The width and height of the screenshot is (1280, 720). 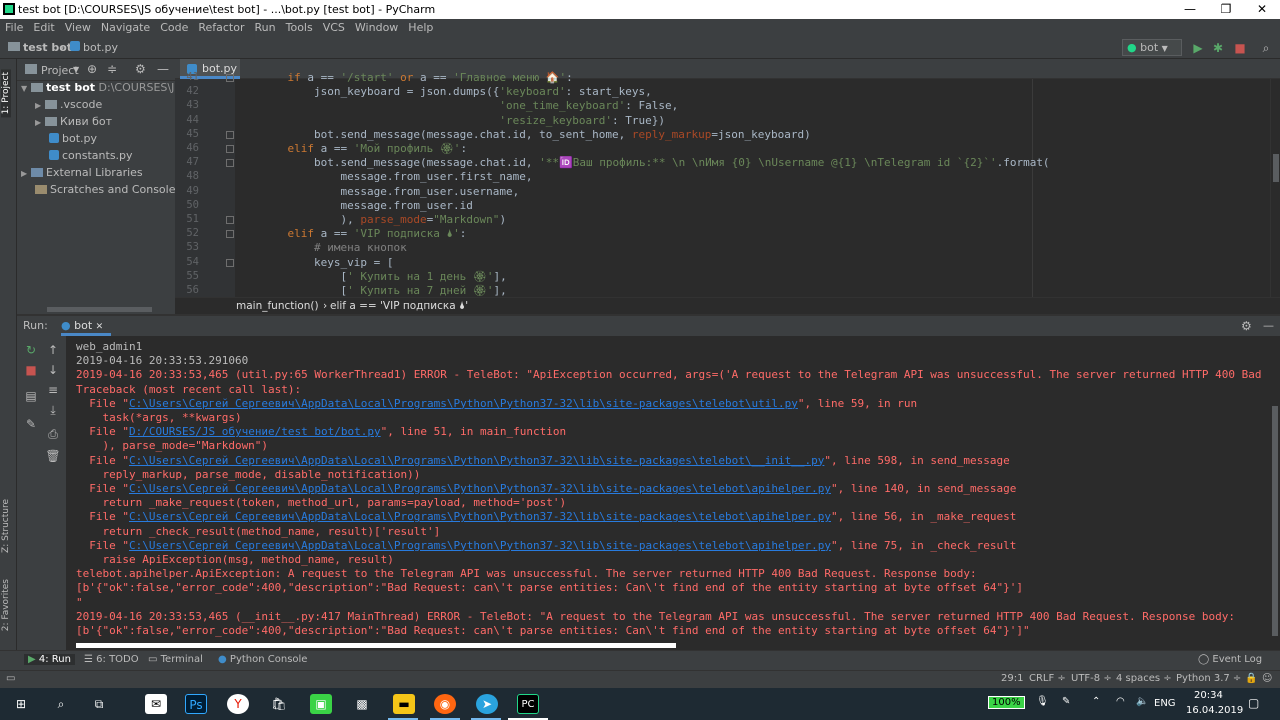 What do you see at coordinates (96, 157) in the screenshot?
I see `tree-item-constants-py: constants.py` at bounding box center [96, 157].